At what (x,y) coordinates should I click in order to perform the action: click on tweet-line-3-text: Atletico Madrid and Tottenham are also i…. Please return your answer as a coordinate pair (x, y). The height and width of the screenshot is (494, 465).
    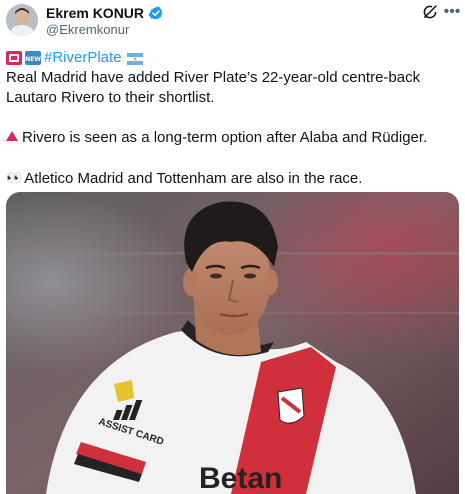
    Looking at the image, I should click on (193, 178).